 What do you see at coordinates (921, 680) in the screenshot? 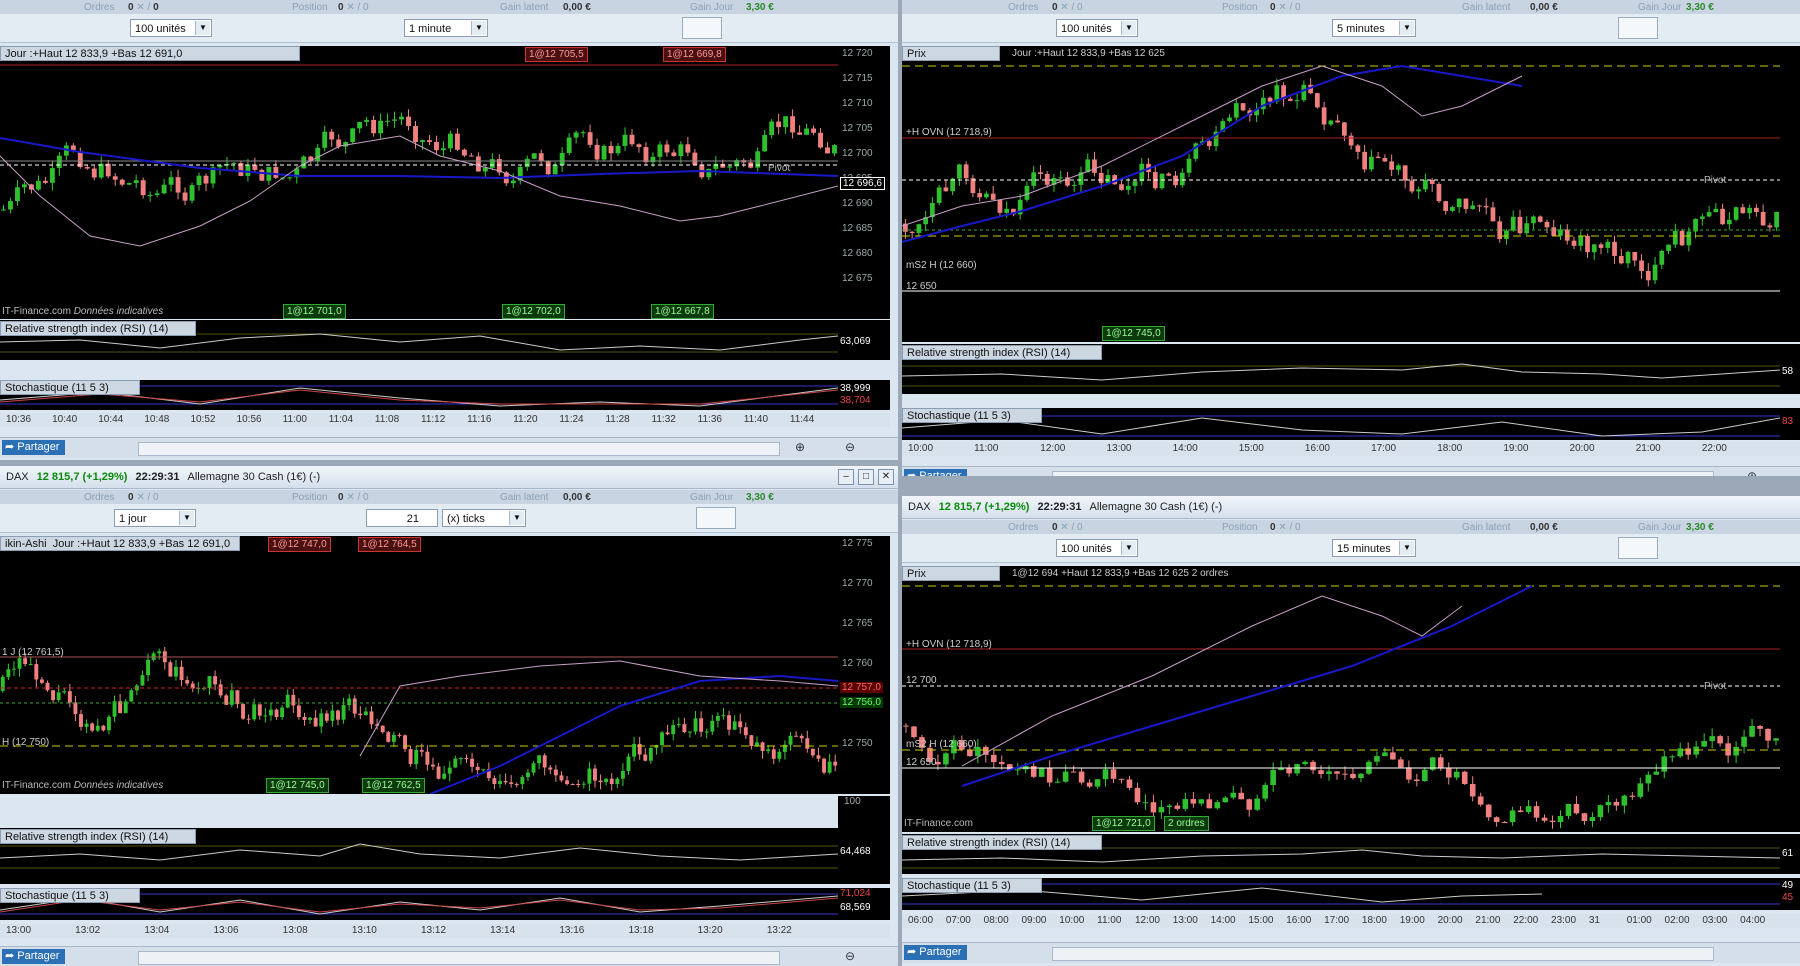
I see `level-label: 12 700` at bounding box center [921, 680].